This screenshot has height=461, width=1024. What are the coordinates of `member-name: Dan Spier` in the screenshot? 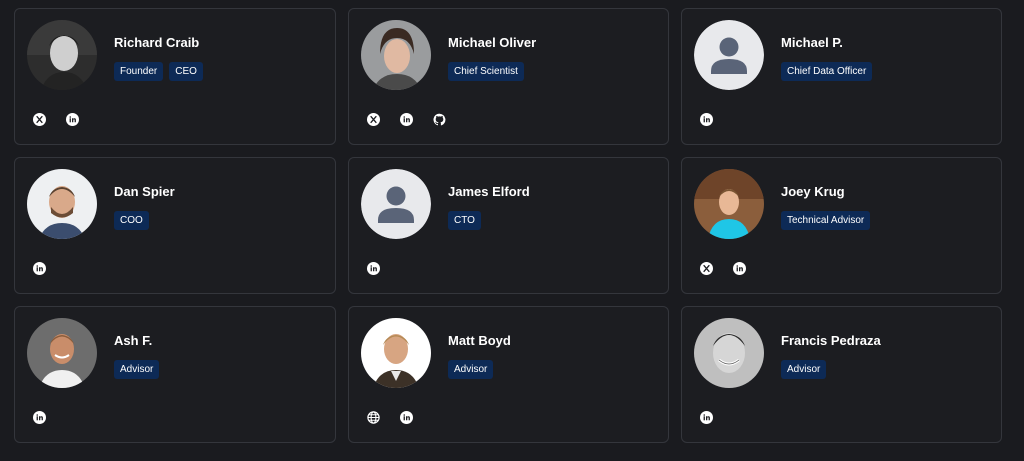 It's located at (144, 191).